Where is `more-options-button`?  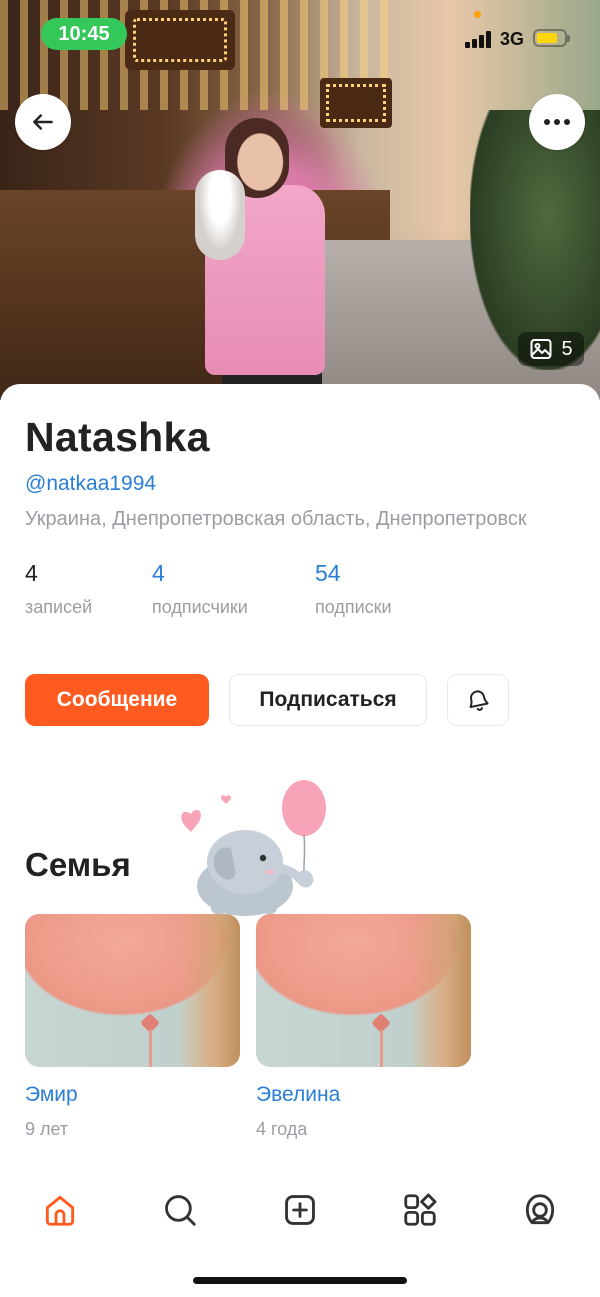
more-options-button is located at coordinates (557, 122).